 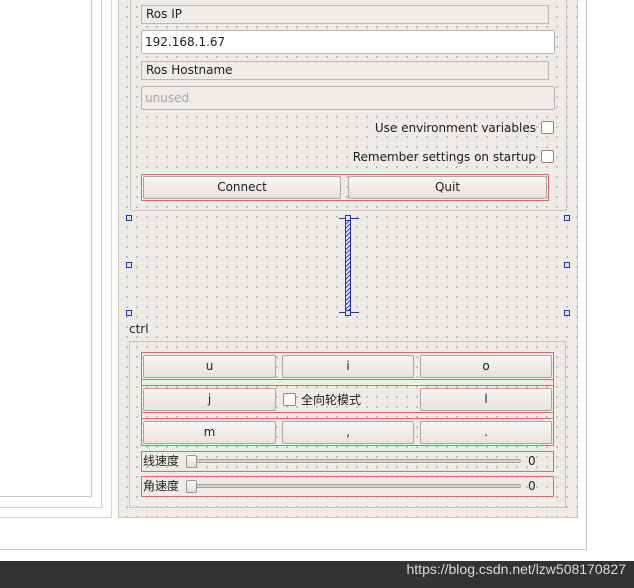 I want to click on quit-button: Quit, so click(x=447, y=187).